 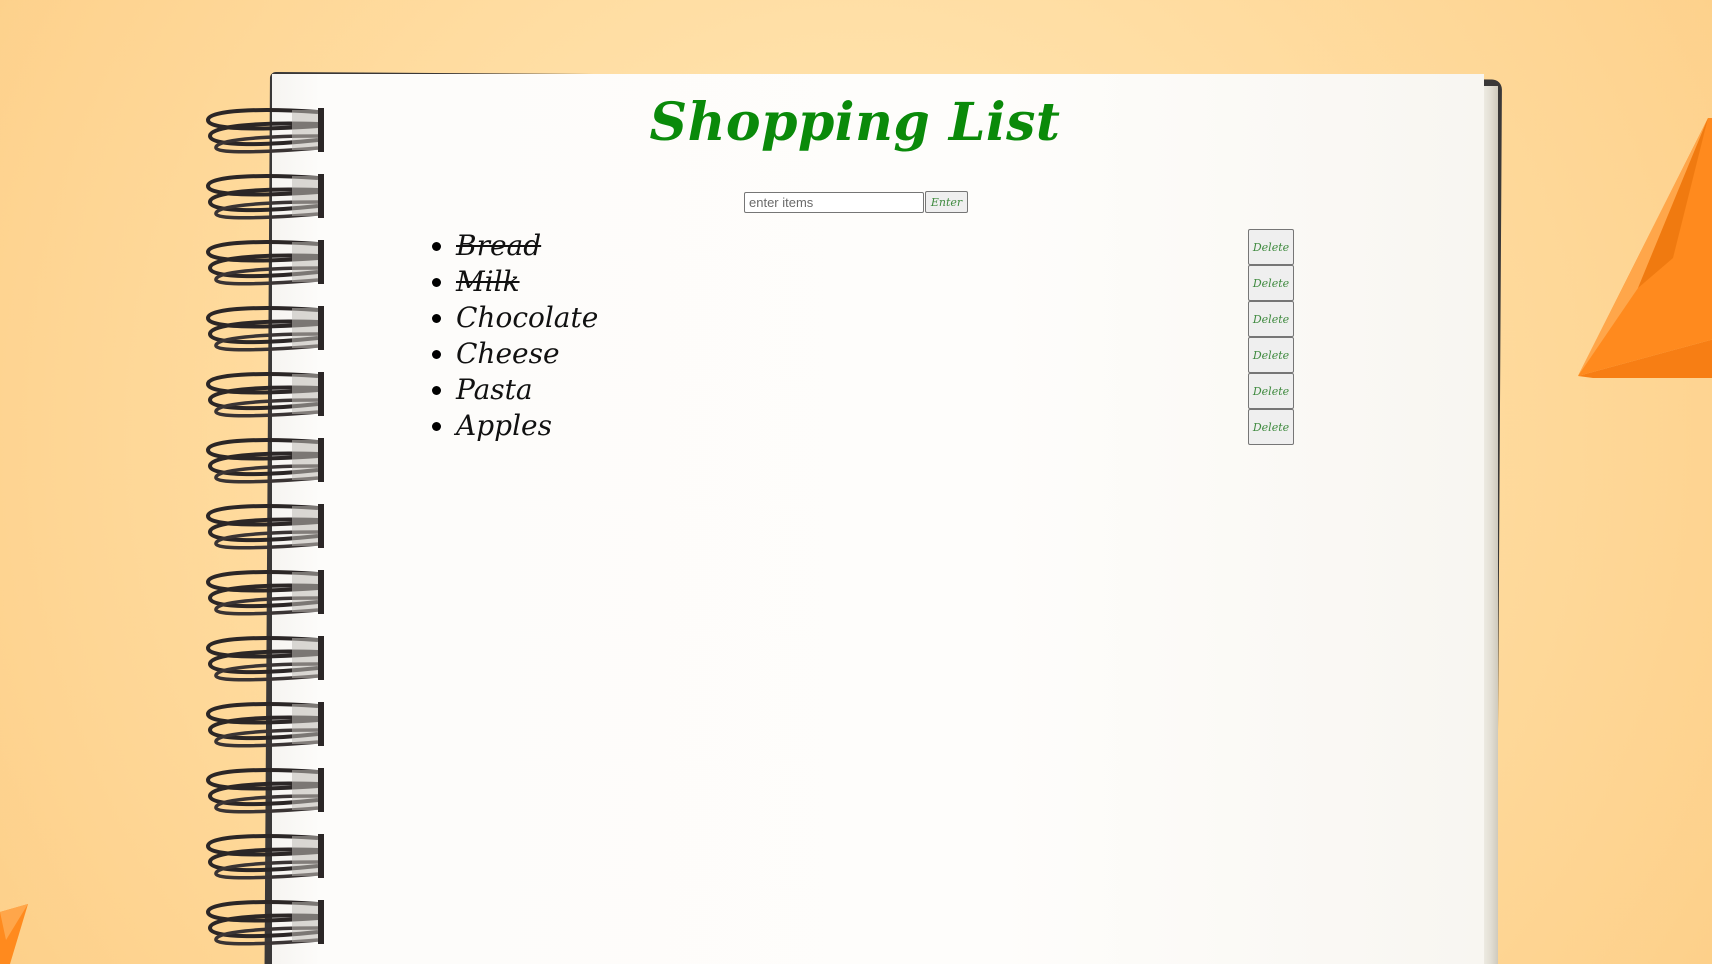 I want to click on item-entry-form: Enter, so click(x=856, y=202).